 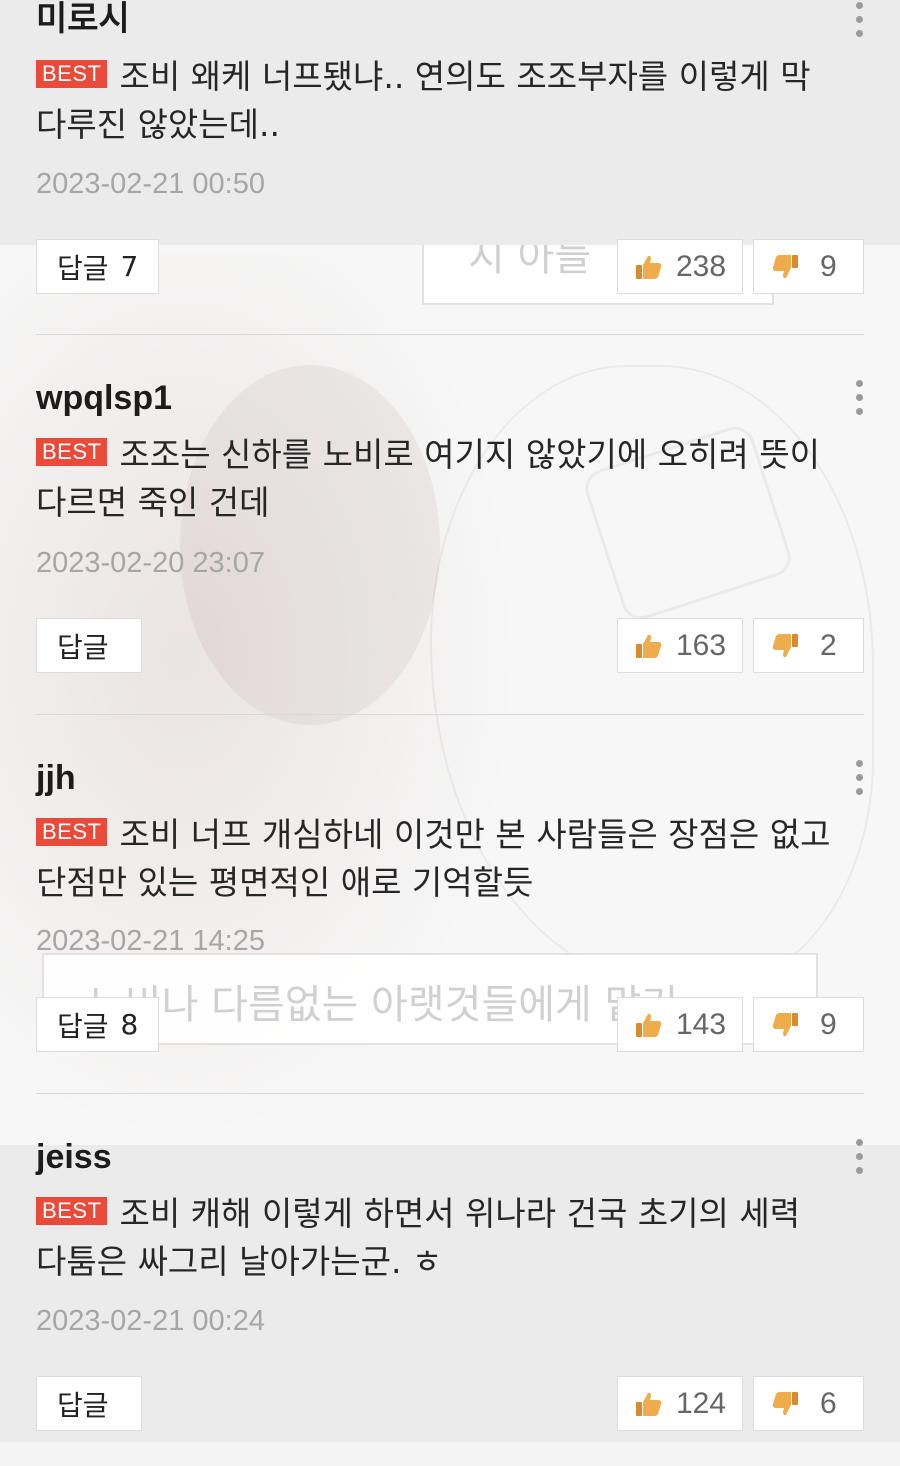 I want to click on comment-text: 조비 왜케 너프됐냐.. 연의도 조조부자를 이렇게 막다루진 않았는데.., so click(x=423, y=100).